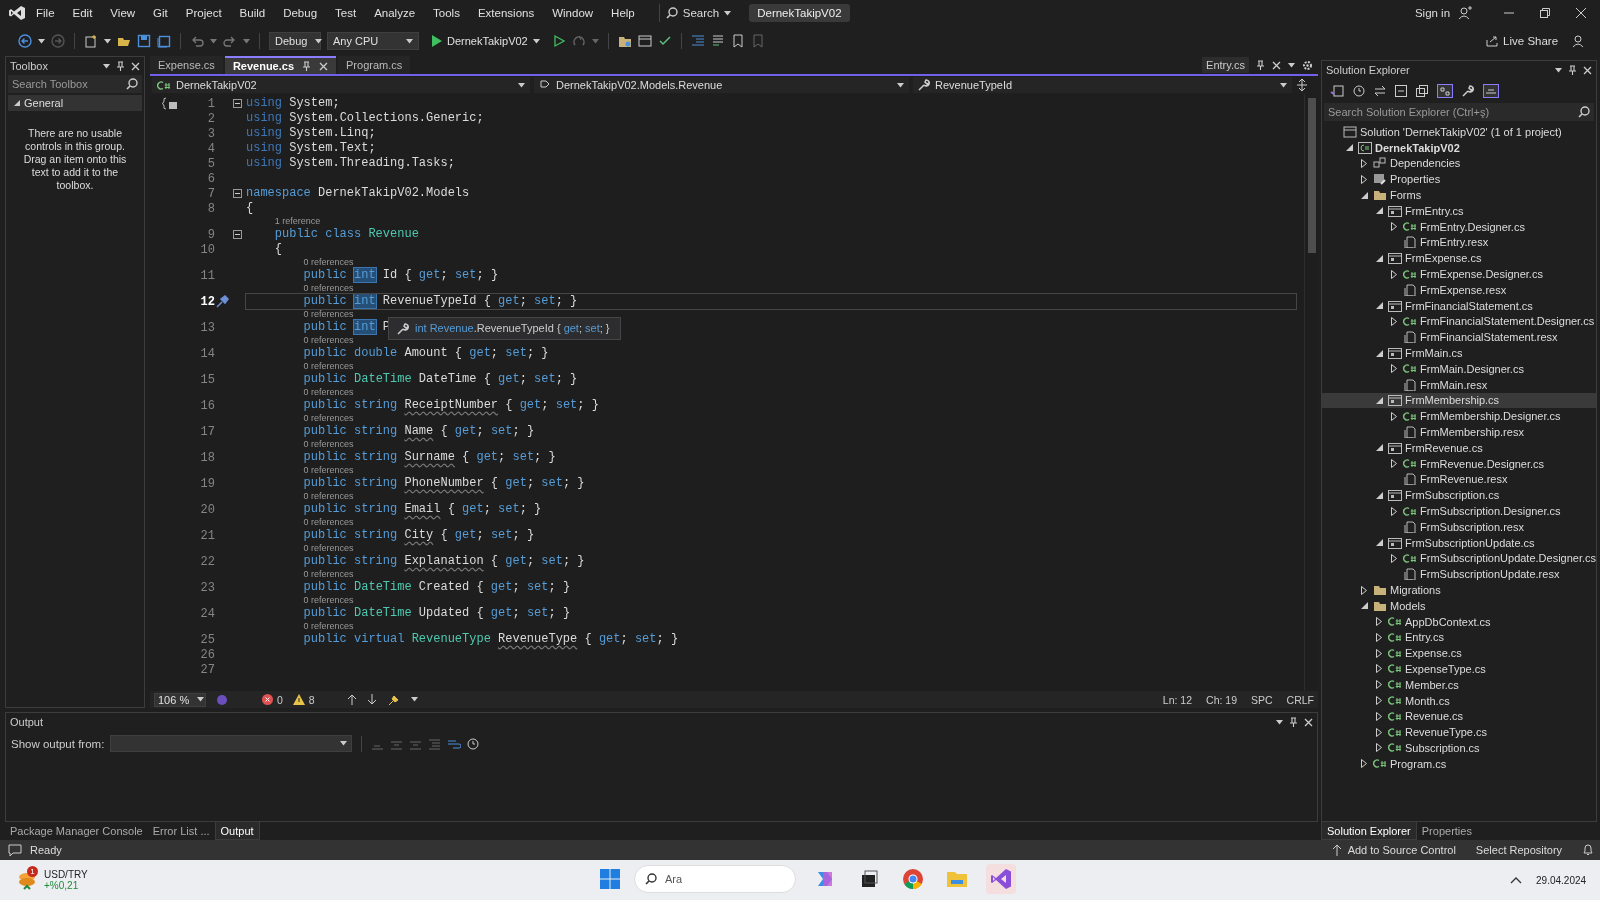 The height and width of the screenshot is (900, 1600). I want to click on error-count: 0, so click(272, 699).